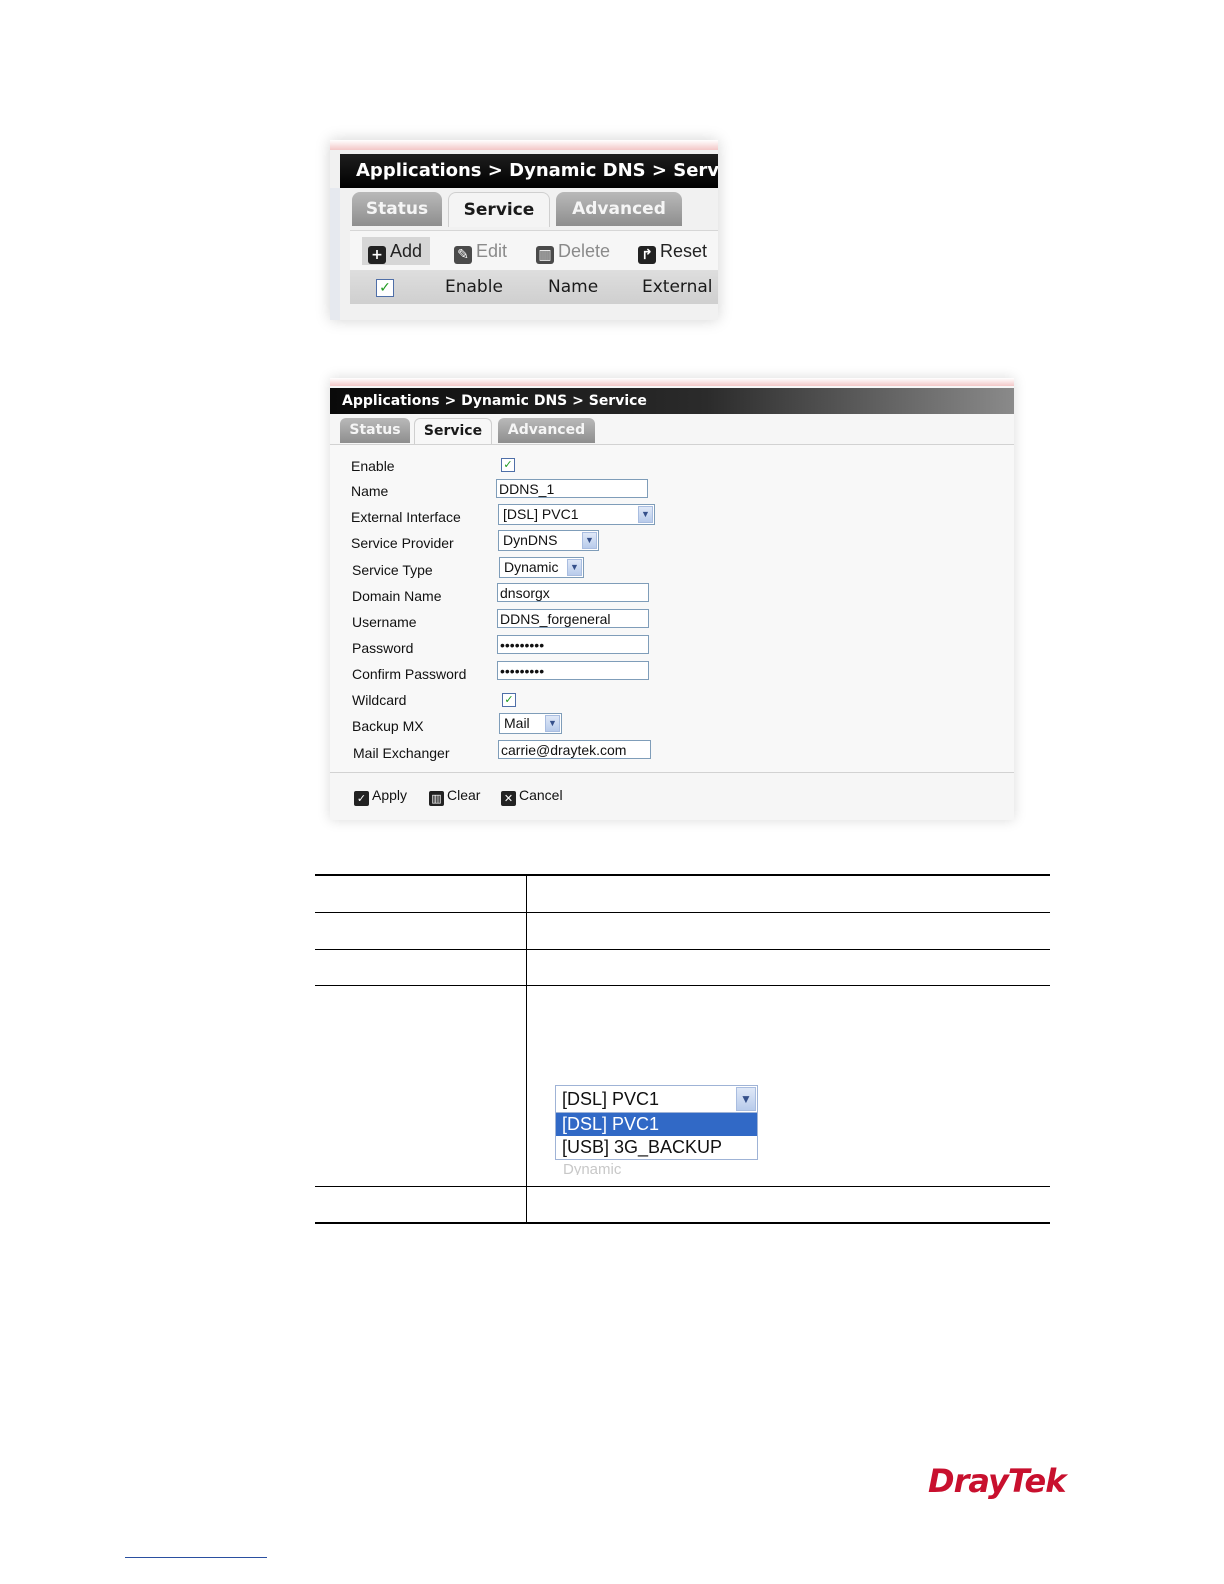 This screenshot has width=1224, height=1584. Describe the element at coordinates (509, 700) in the screenshot. I see `wildcard-checkbox: ✓` at that location.